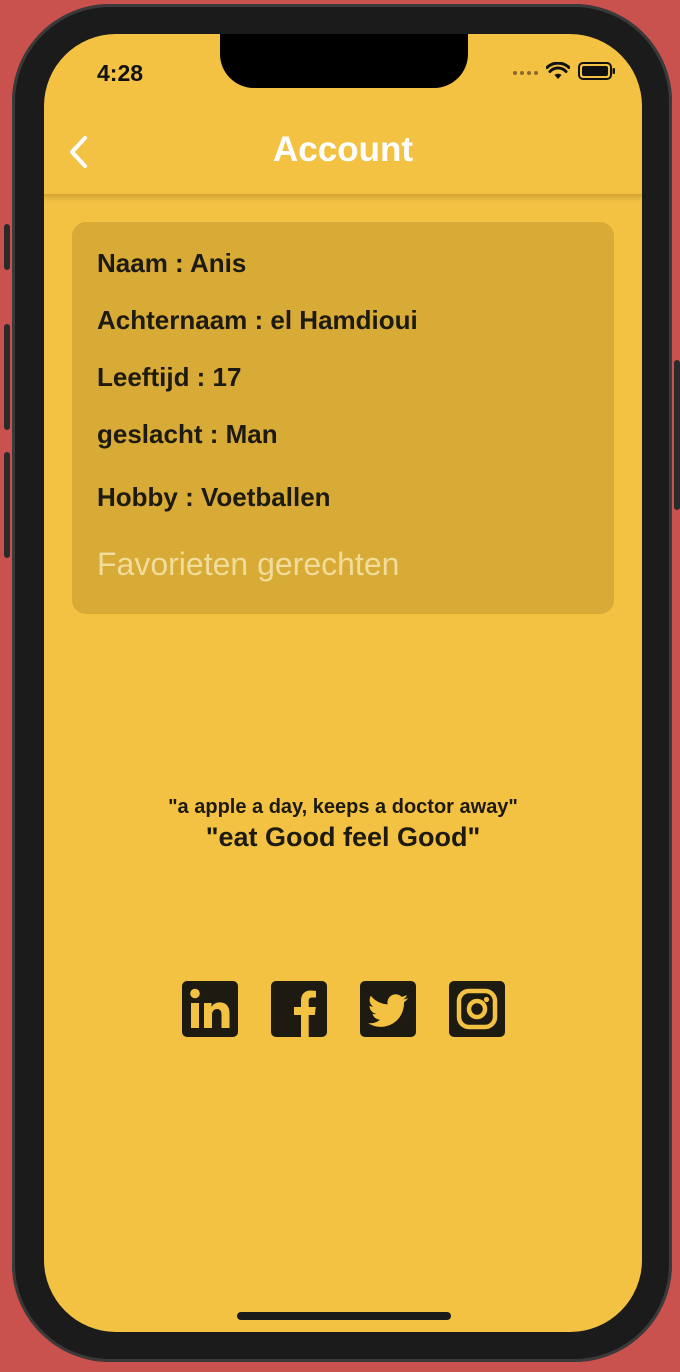 The height and width of the screenshot is (1372, 680). I want to click on mute-switch, so click(7, 247).